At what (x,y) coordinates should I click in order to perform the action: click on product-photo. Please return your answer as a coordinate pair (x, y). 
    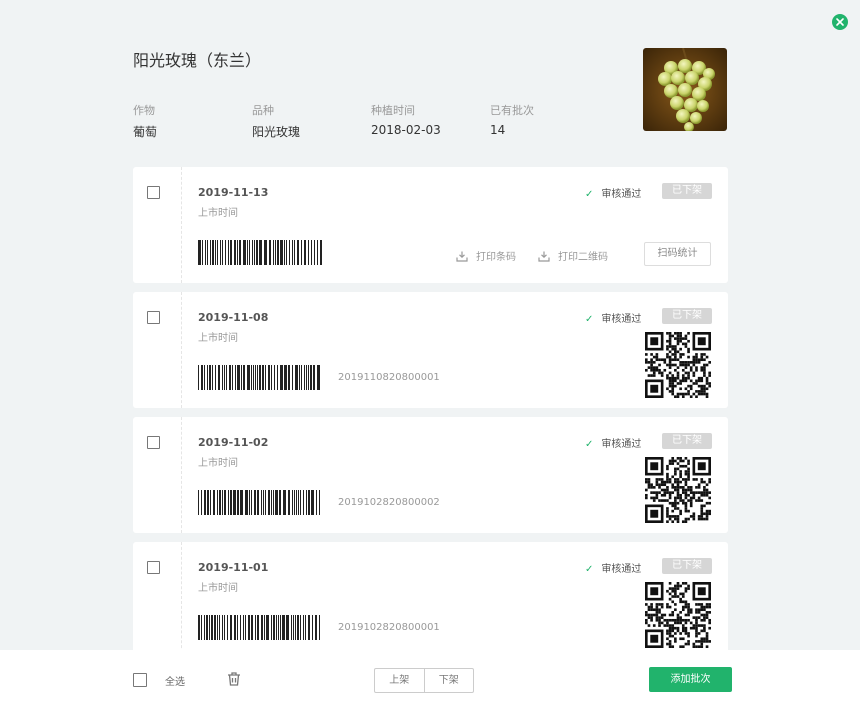
    Looking at the image, I should click on (685, 89).